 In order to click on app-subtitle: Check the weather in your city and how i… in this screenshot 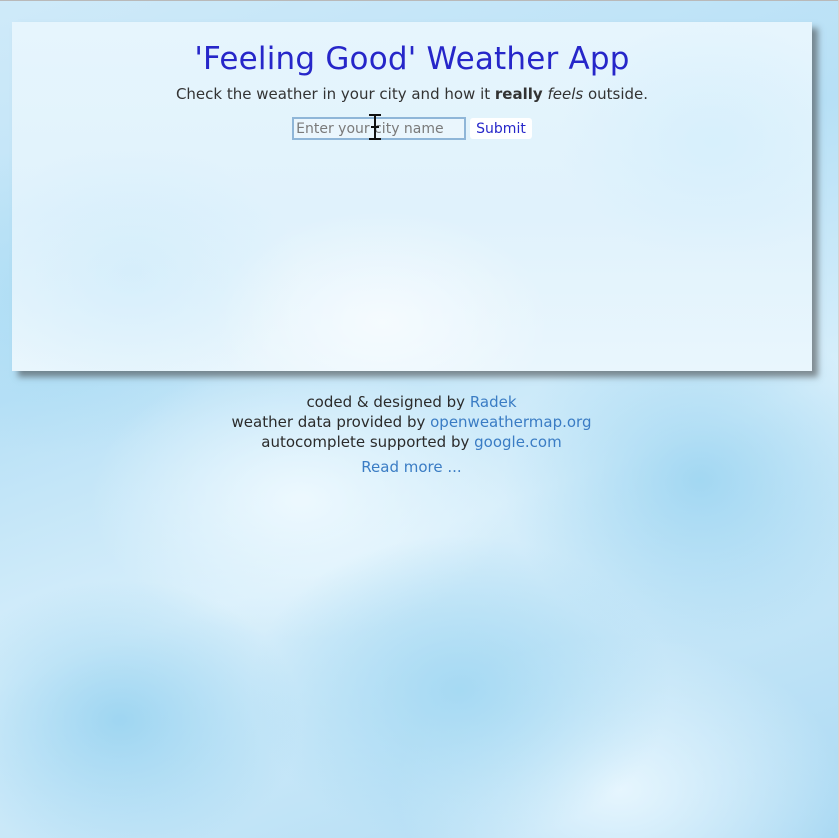, I will do `click(412, 94)`.